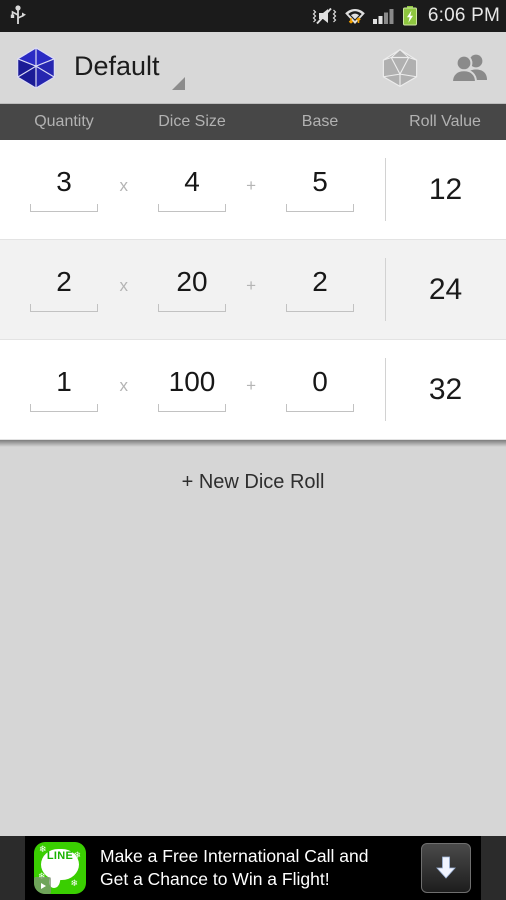  Describe the element at coordinates (253, 122) in the screenshot. I see `table-column-headers: Quantity Dice Size Base Roll Value` at that location.